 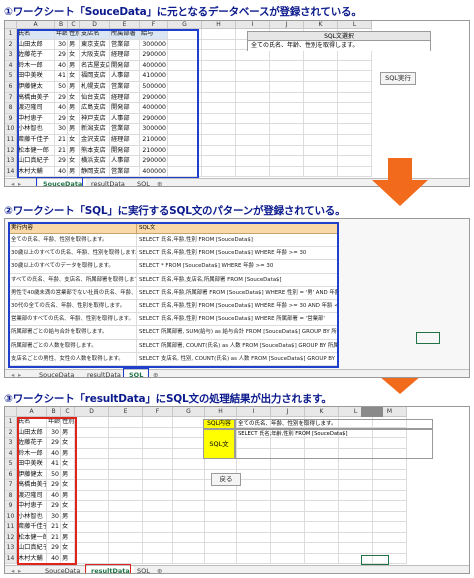 I want to click on tab-resultdata: resultData, so click(x=104, y=373).